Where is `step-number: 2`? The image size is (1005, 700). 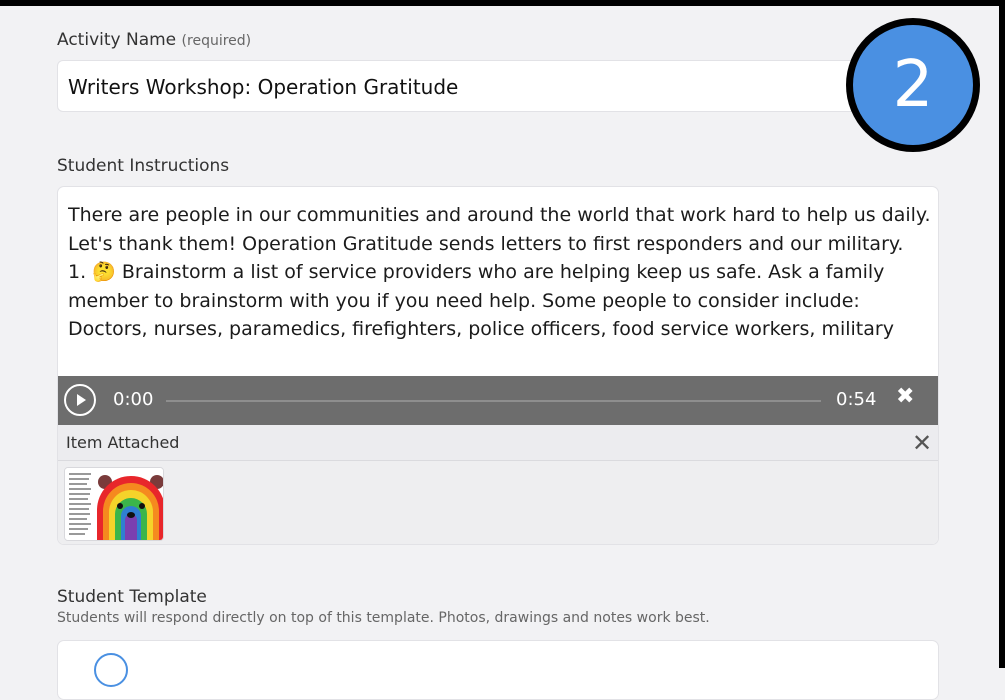 step-number: 2 is located at coordinates (913, 85).